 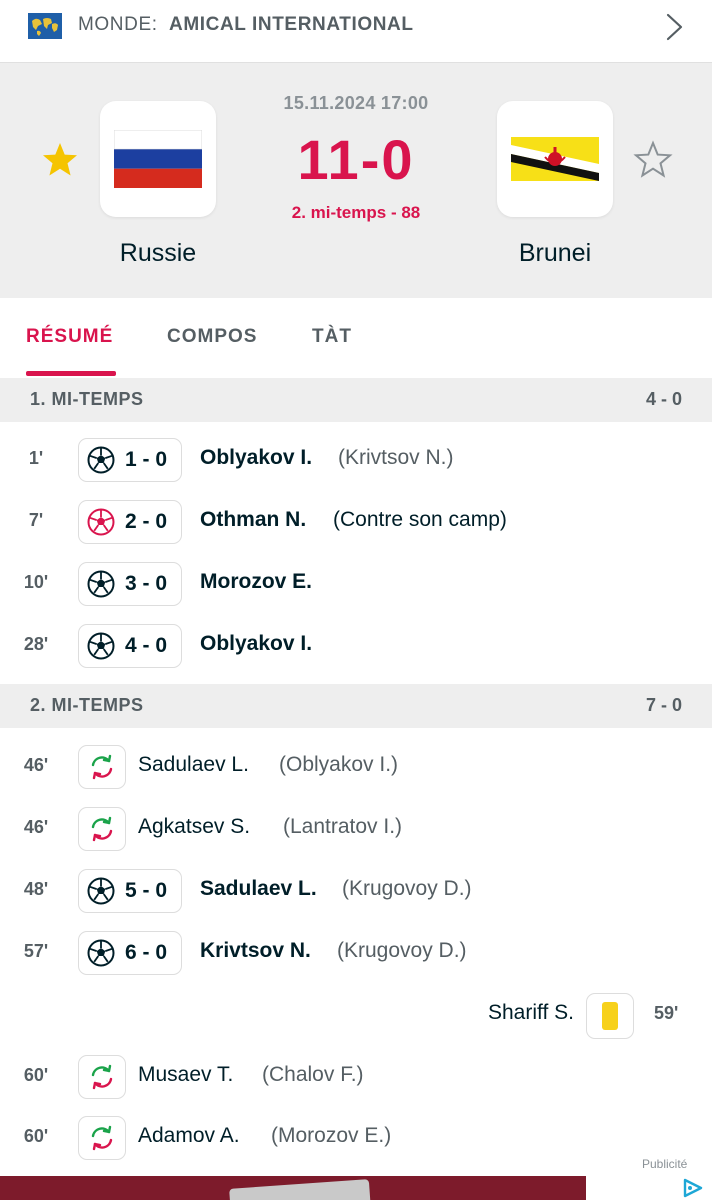 I want to click on competition-name: AMICAL INTERNATIONAL, so click(x=291, y=24).